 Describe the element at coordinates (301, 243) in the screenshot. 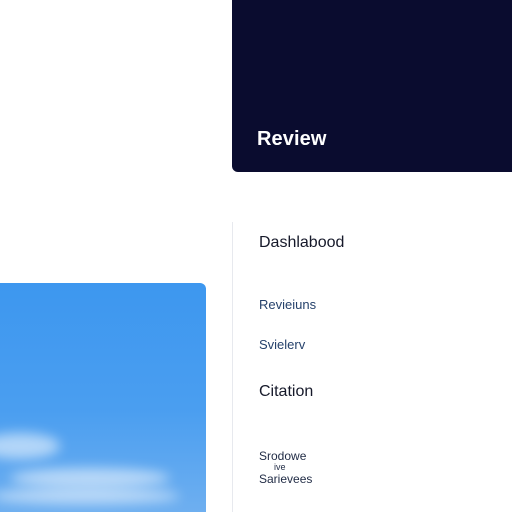

I see `nav-item-dashboard: Dashlabood` at that location.